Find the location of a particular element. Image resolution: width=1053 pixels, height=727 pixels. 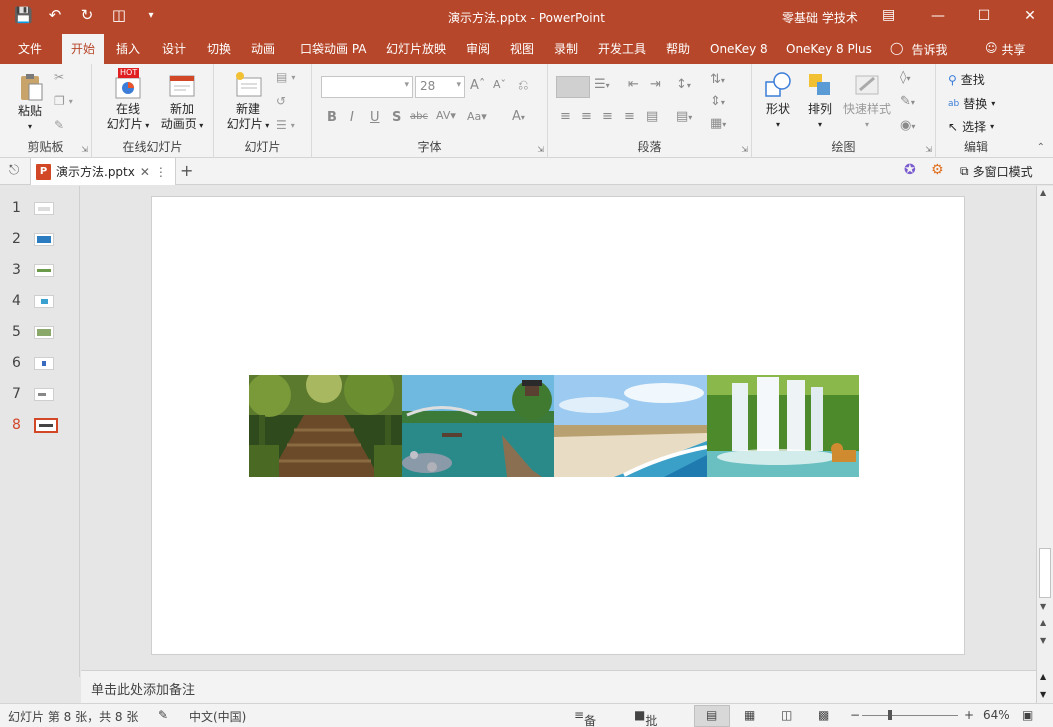

ribbon-display-options-icon: ▤ is located at coordinates (888, 15).